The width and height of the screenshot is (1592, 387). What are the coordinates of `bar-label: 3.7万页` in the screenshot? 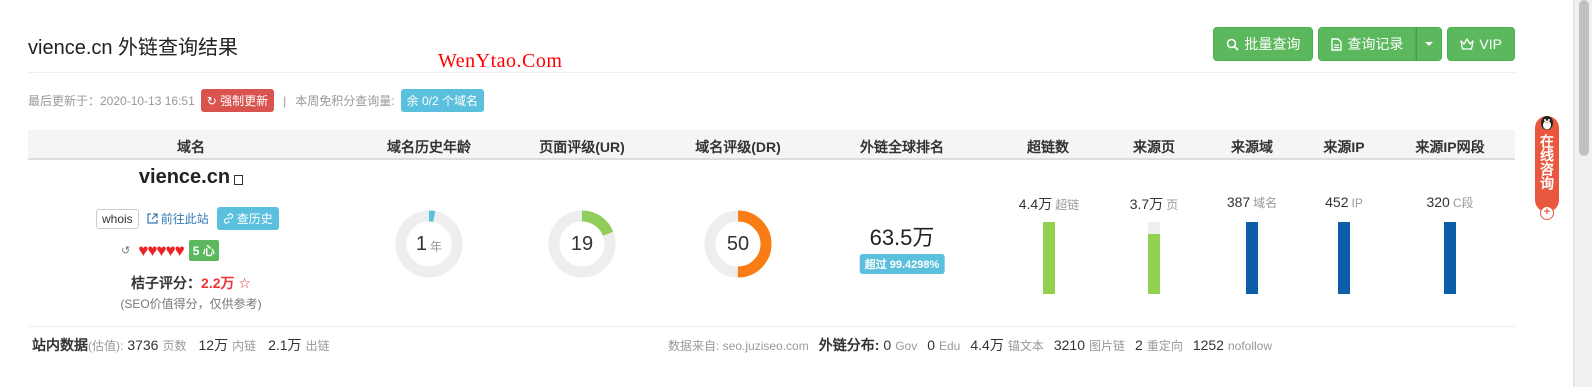 It's located at (1154, 204).